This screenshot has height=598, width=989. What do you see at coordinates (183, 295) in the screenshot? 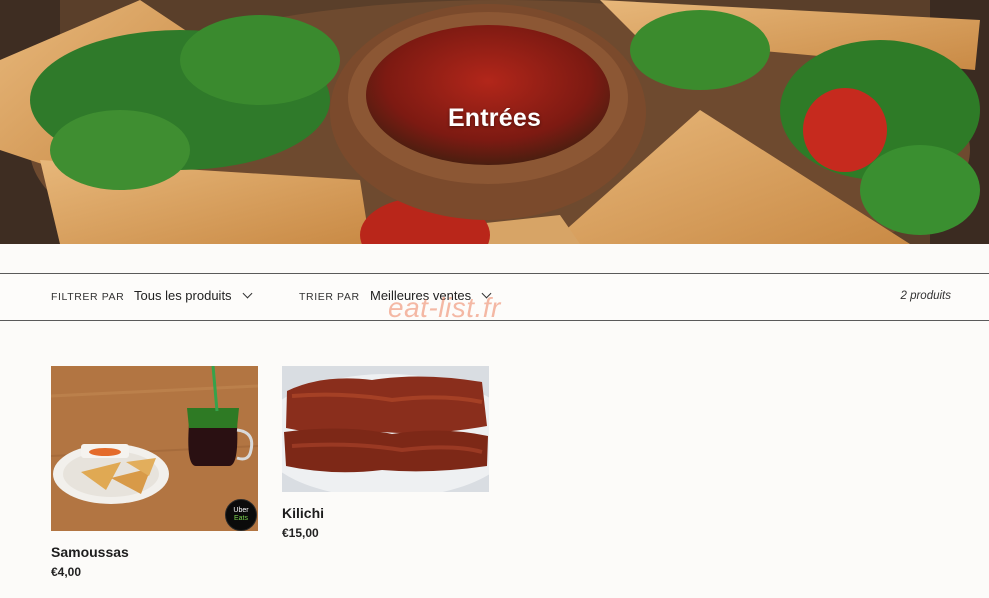
I see `filter-select-value: Tous les produits` at bounding box center [183, 295].